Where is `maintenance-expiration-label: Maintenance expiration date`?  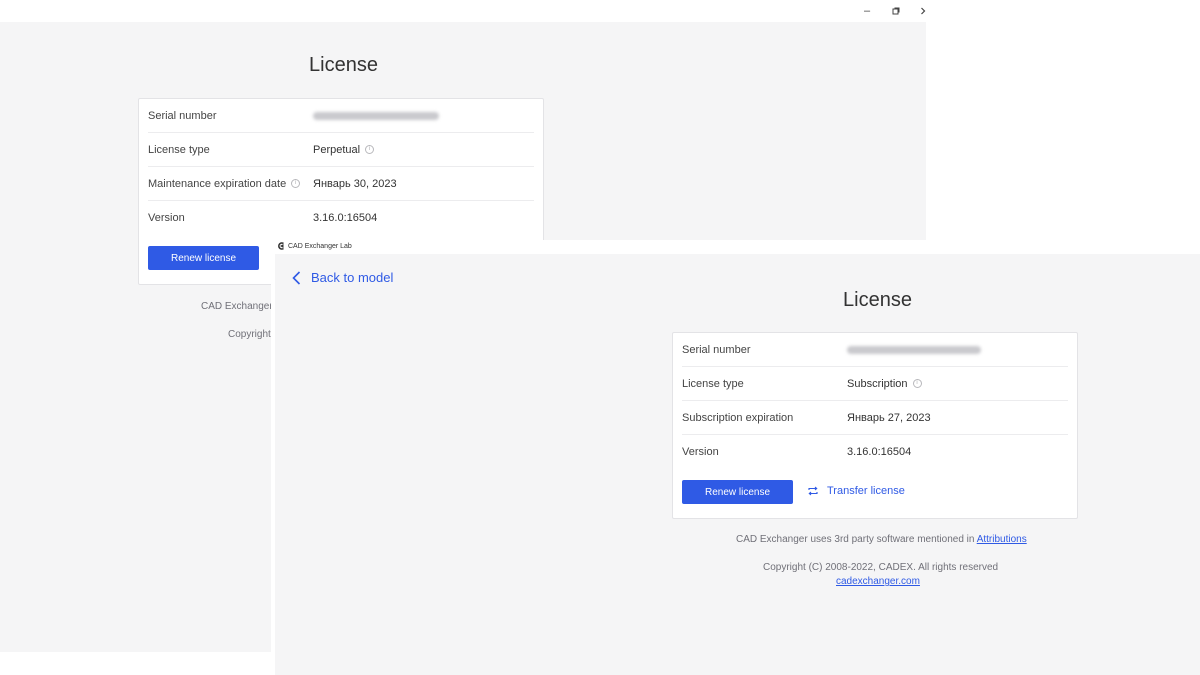
maintenance-expiration-label: Maintenance expiration date is located at coordinates (217, 183).